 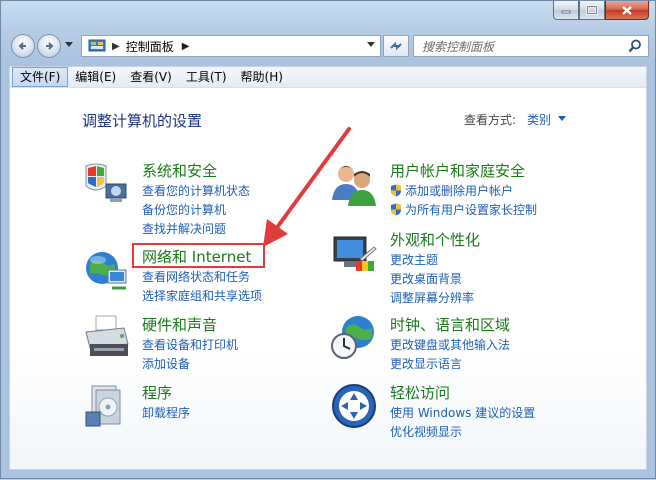 I want to click on back-button, so click(x=23, y=46).